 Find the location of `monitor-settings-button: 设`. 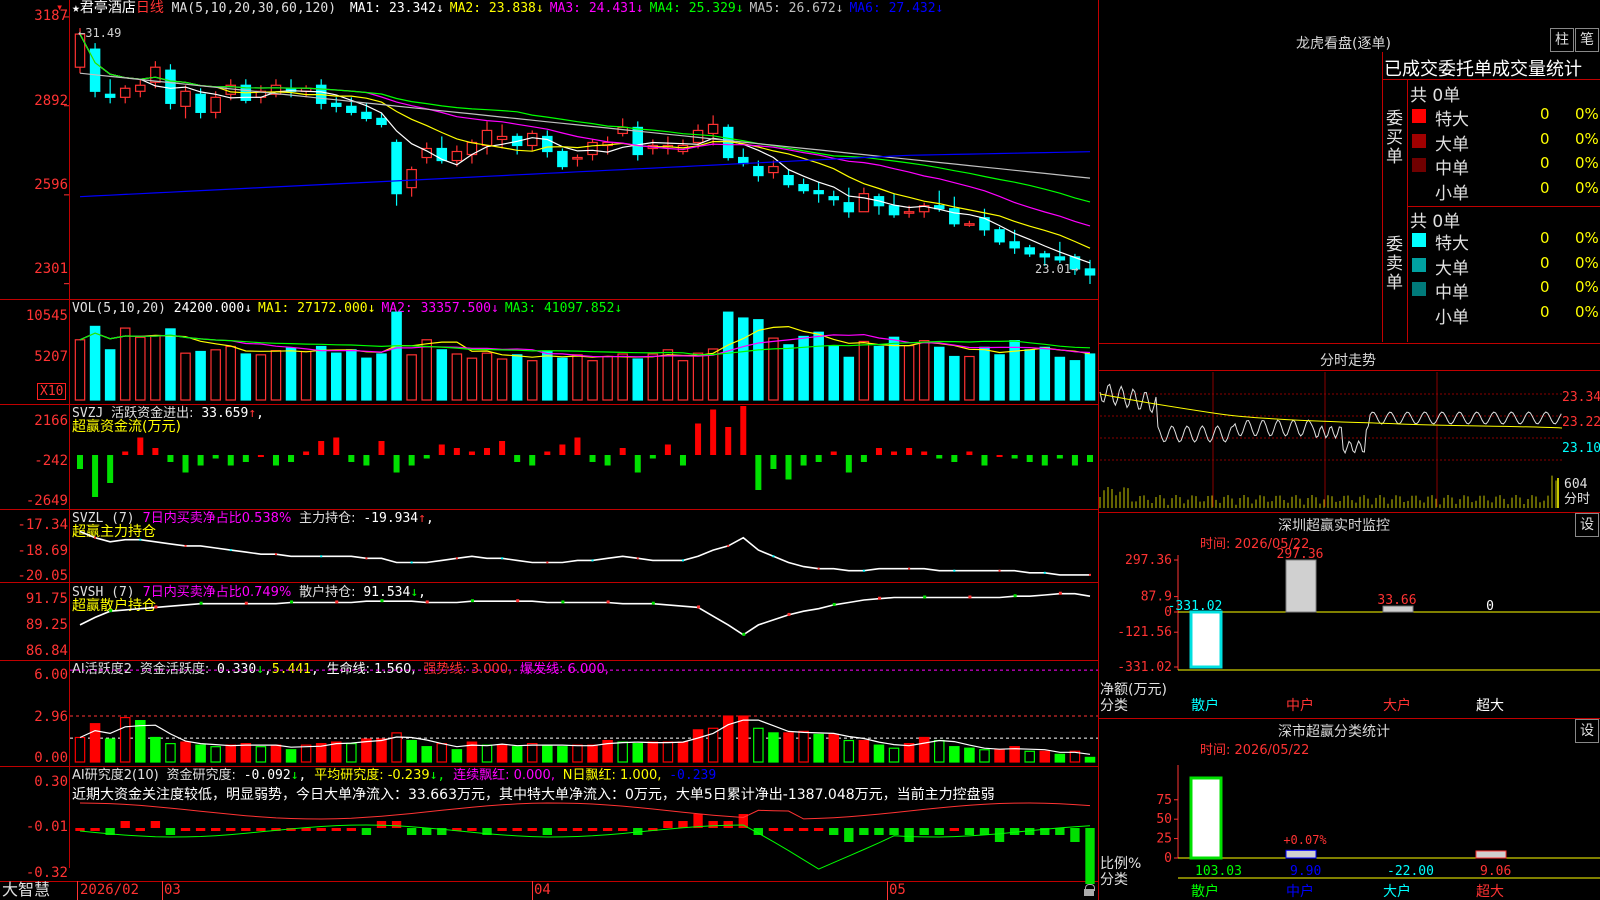

monitor-settings-button: 设 is located at coordinates (1587, 525).